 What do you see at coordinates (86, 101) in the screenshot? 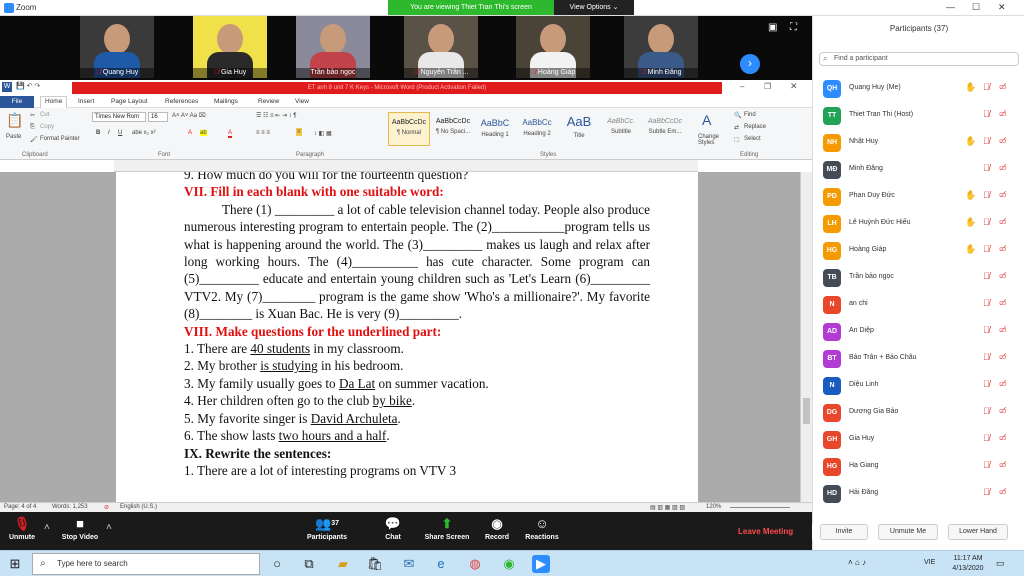
I see `tab-insert: Insert` at bounding box center [86, 101].